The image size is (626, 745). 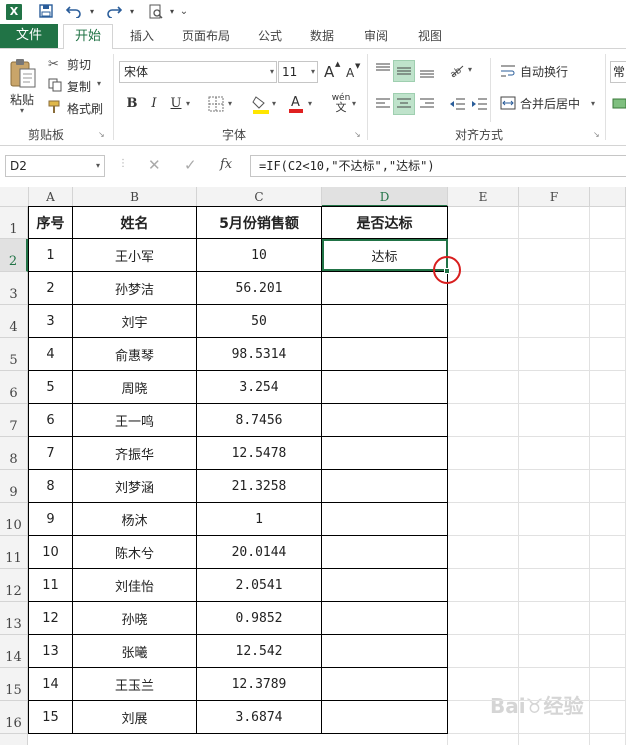 I want to click on column-header-partial, so click(x=608, y=197).